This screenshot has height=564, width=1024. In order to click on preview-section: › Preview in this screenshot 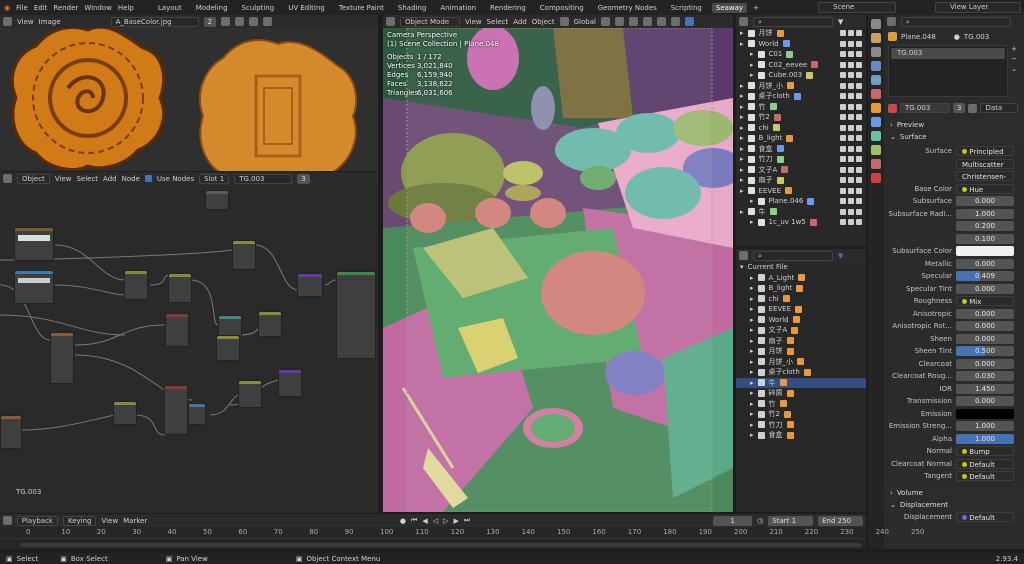, I will do `click(954, 125)`.